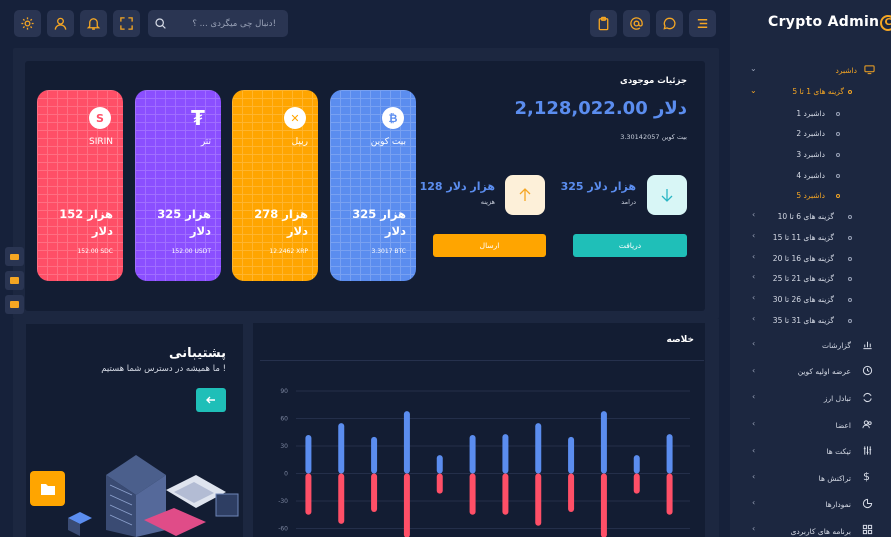  What do you see at coordinates (818, 91) in the screenshot?
I see `sidebar-group-1-5: گزینه های 1 تا 5` at bounding box center [818, 91].